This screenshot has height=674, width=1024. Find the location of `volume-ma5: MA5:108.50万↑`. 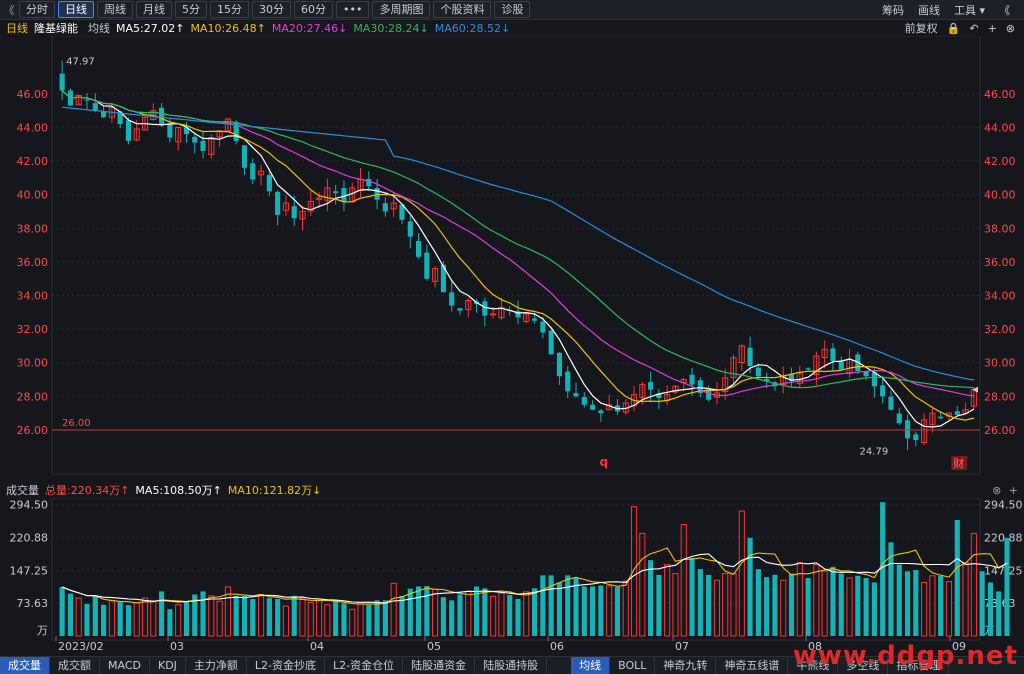

volume-ma5: MA5:108.50万↑ is located at coordinates (178, 490).